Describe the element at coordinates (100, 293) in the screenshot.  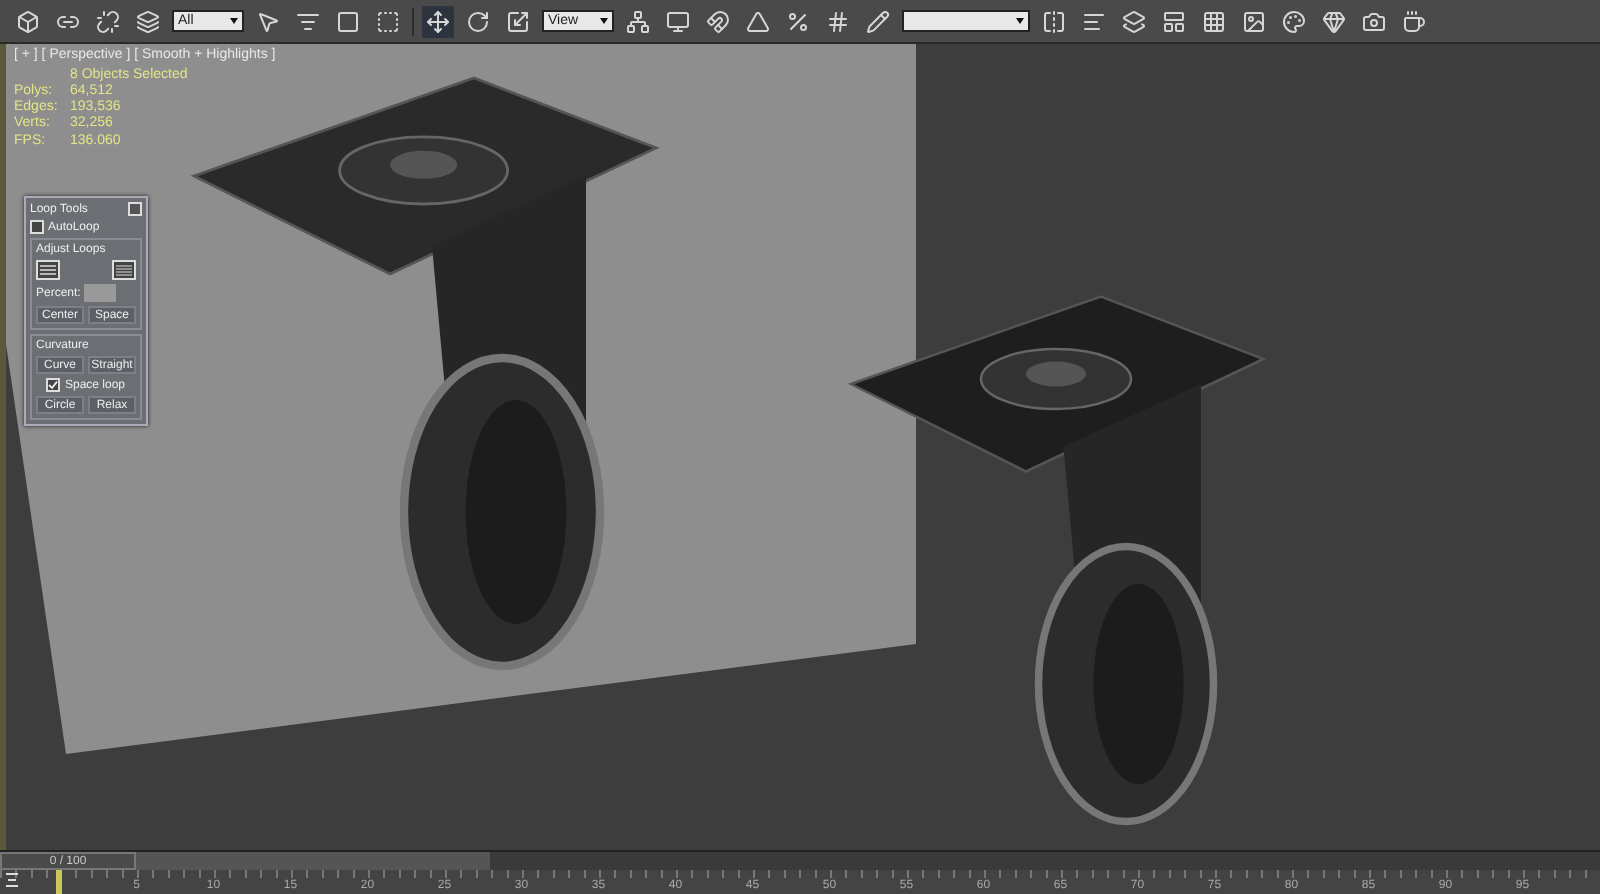
I see `percent-field` at that location.